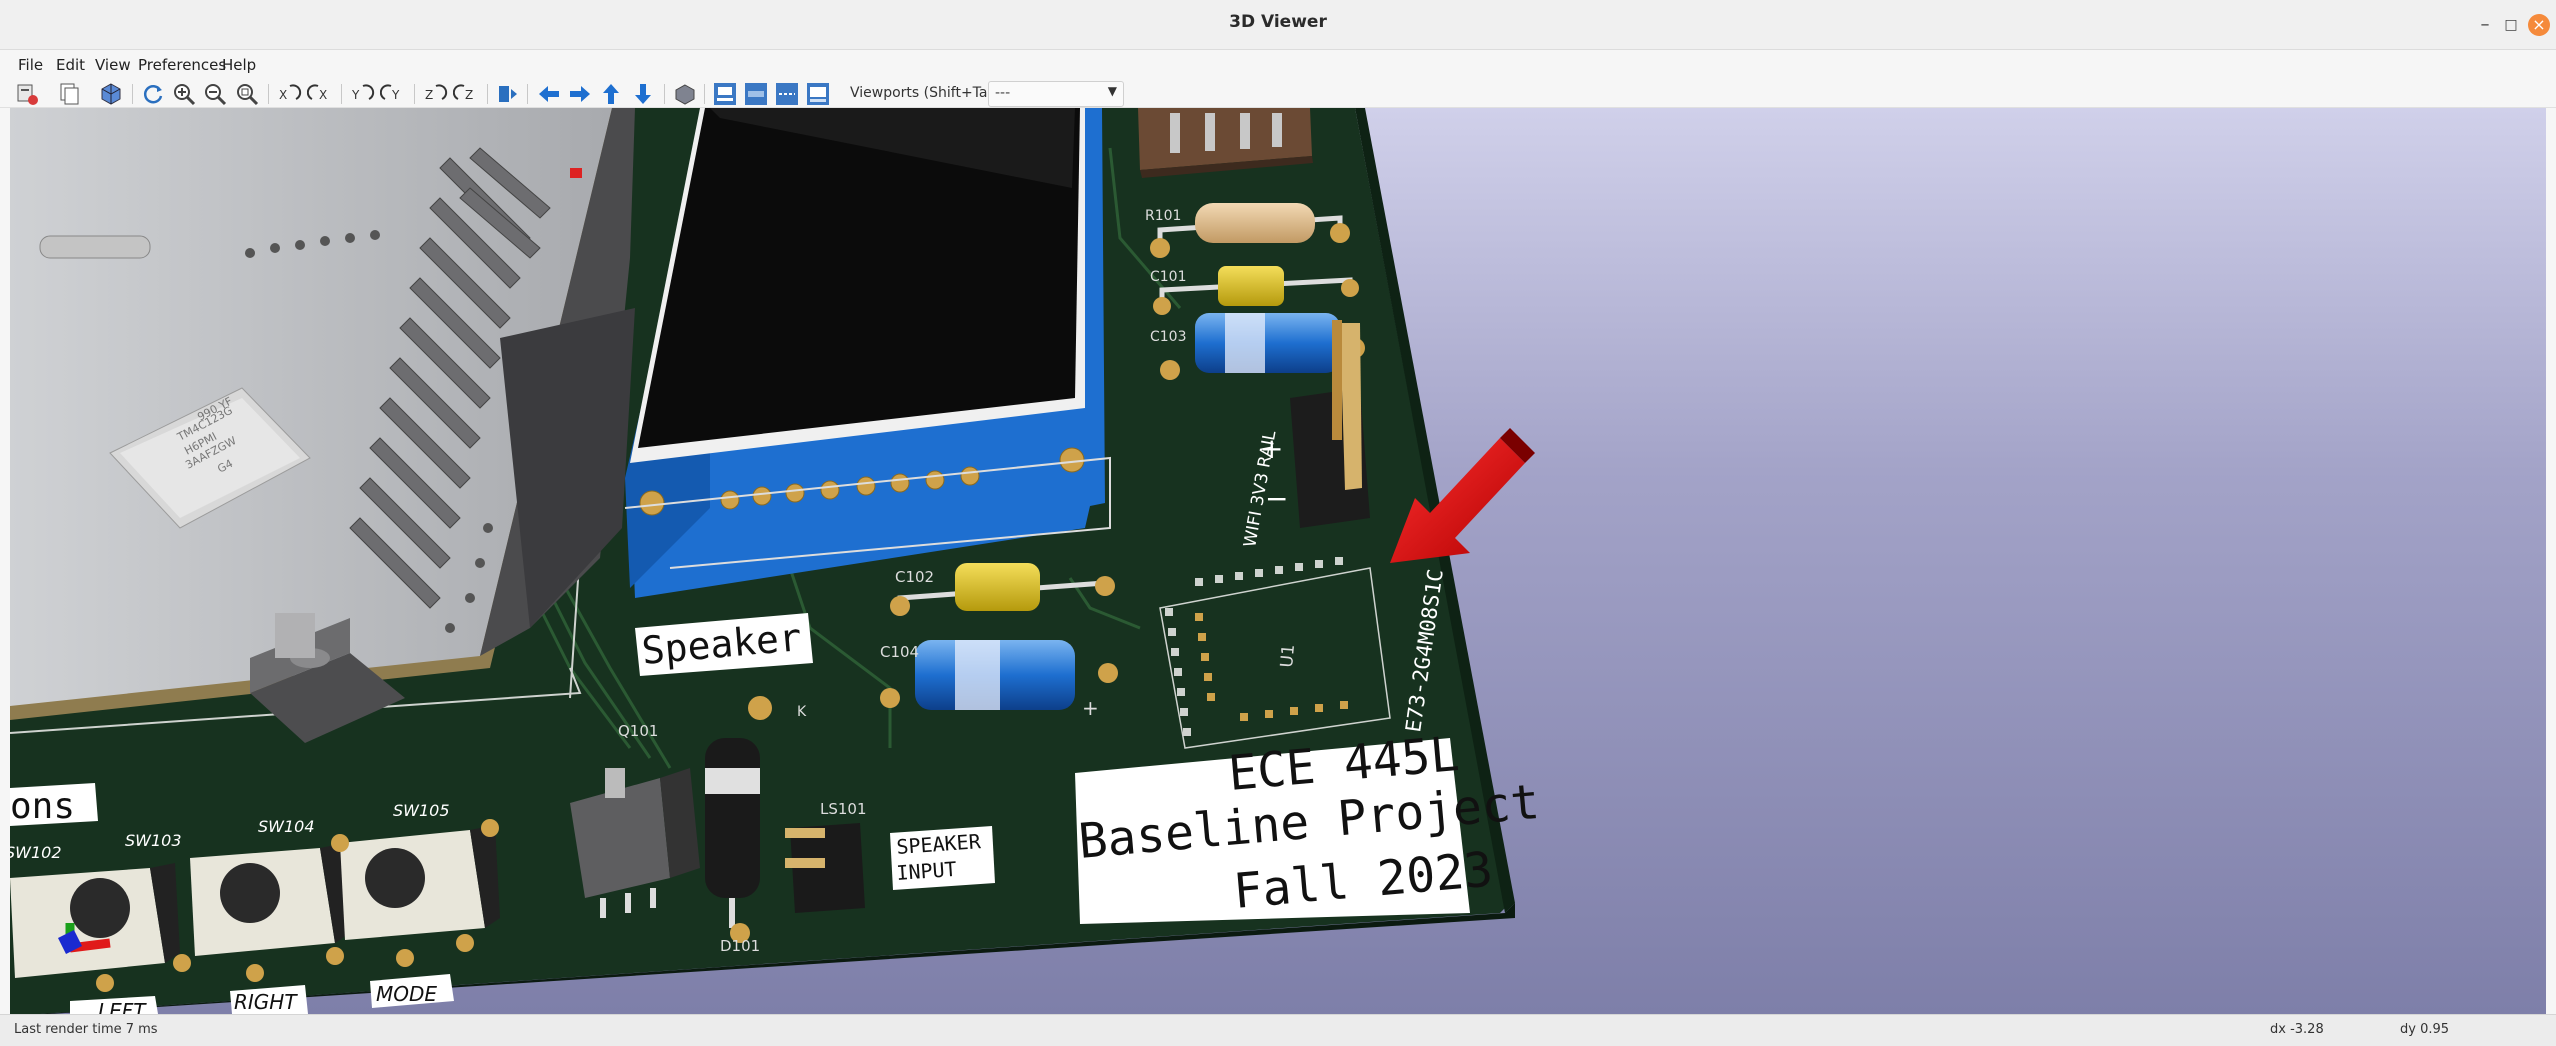 The height and width of the screenshot is (1046, 2556). Describe the element at coordinates (266, 1002) in the screenshot. I see `caption-right: RIGHT` at that location.